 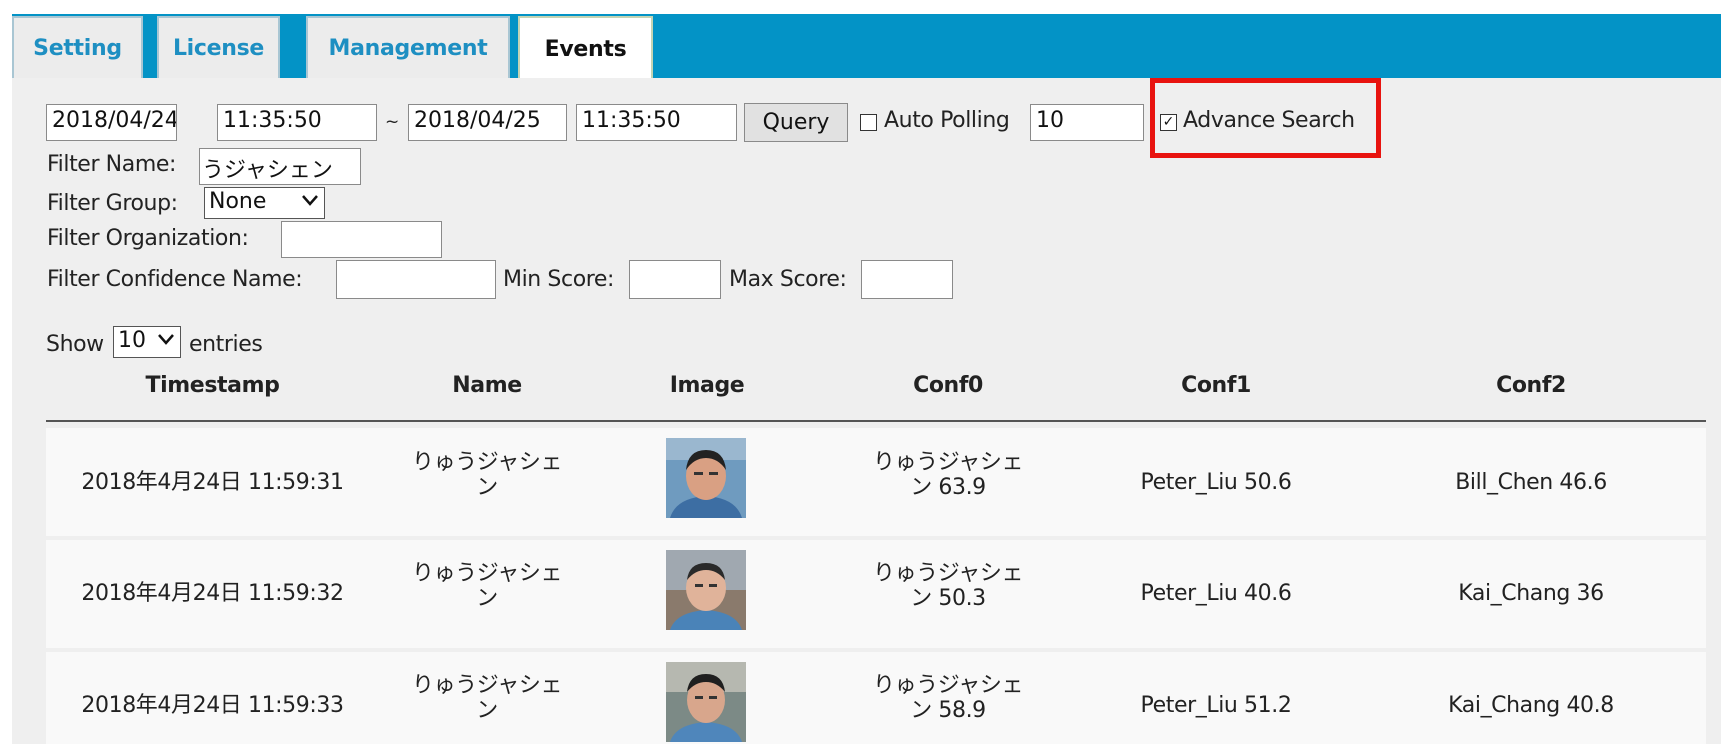 What do you see at coordinates (948, 475) in the screenshot?
I see `conf0-cell: りゅうジャシェン 63.9` at bounding box center [948, 475].